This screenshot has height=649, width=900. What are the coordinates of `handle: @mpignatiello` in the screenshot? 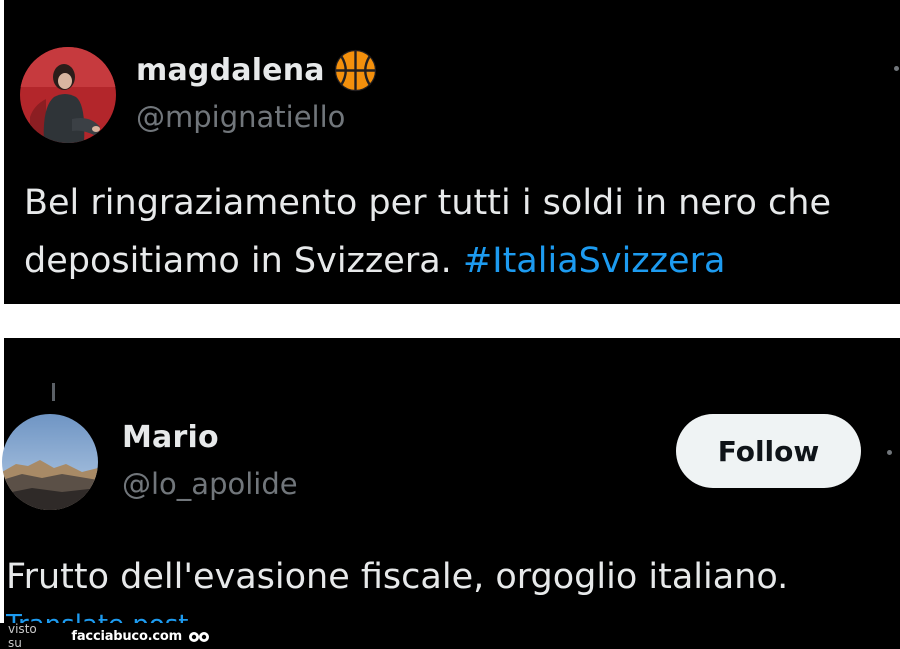 It's located at (240, 117).